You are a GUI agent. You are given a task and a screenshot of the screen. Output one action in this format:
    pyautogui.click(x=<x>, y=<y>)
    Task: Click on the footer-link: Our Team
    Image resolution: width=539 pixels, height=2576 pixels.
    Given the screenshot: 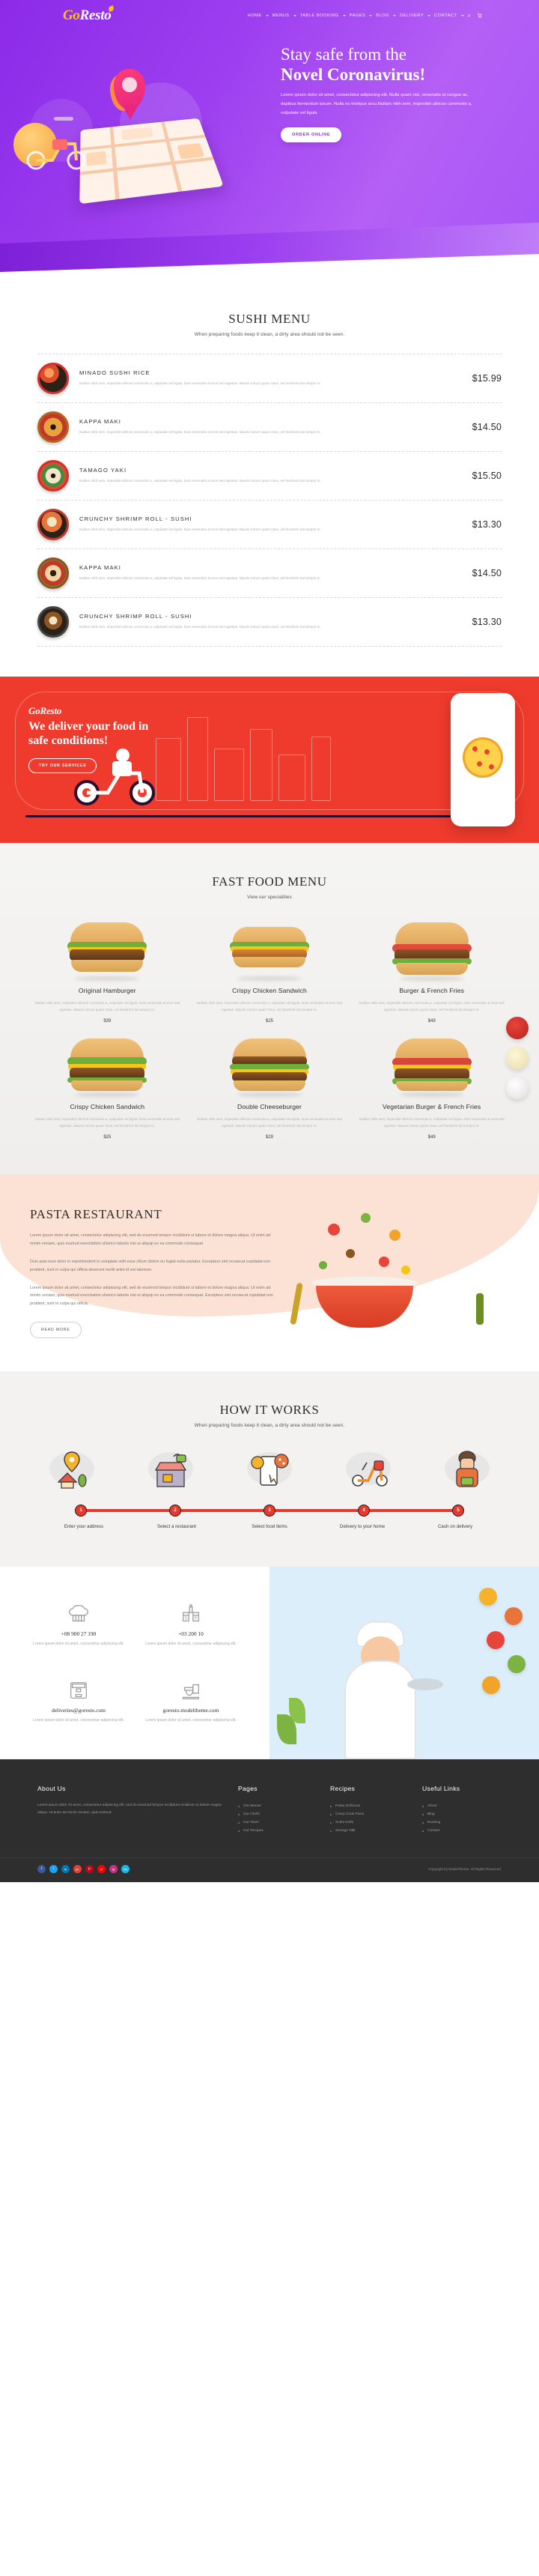 What is the action you would take?
    pyautogui.click(x=277, y=1822)
    